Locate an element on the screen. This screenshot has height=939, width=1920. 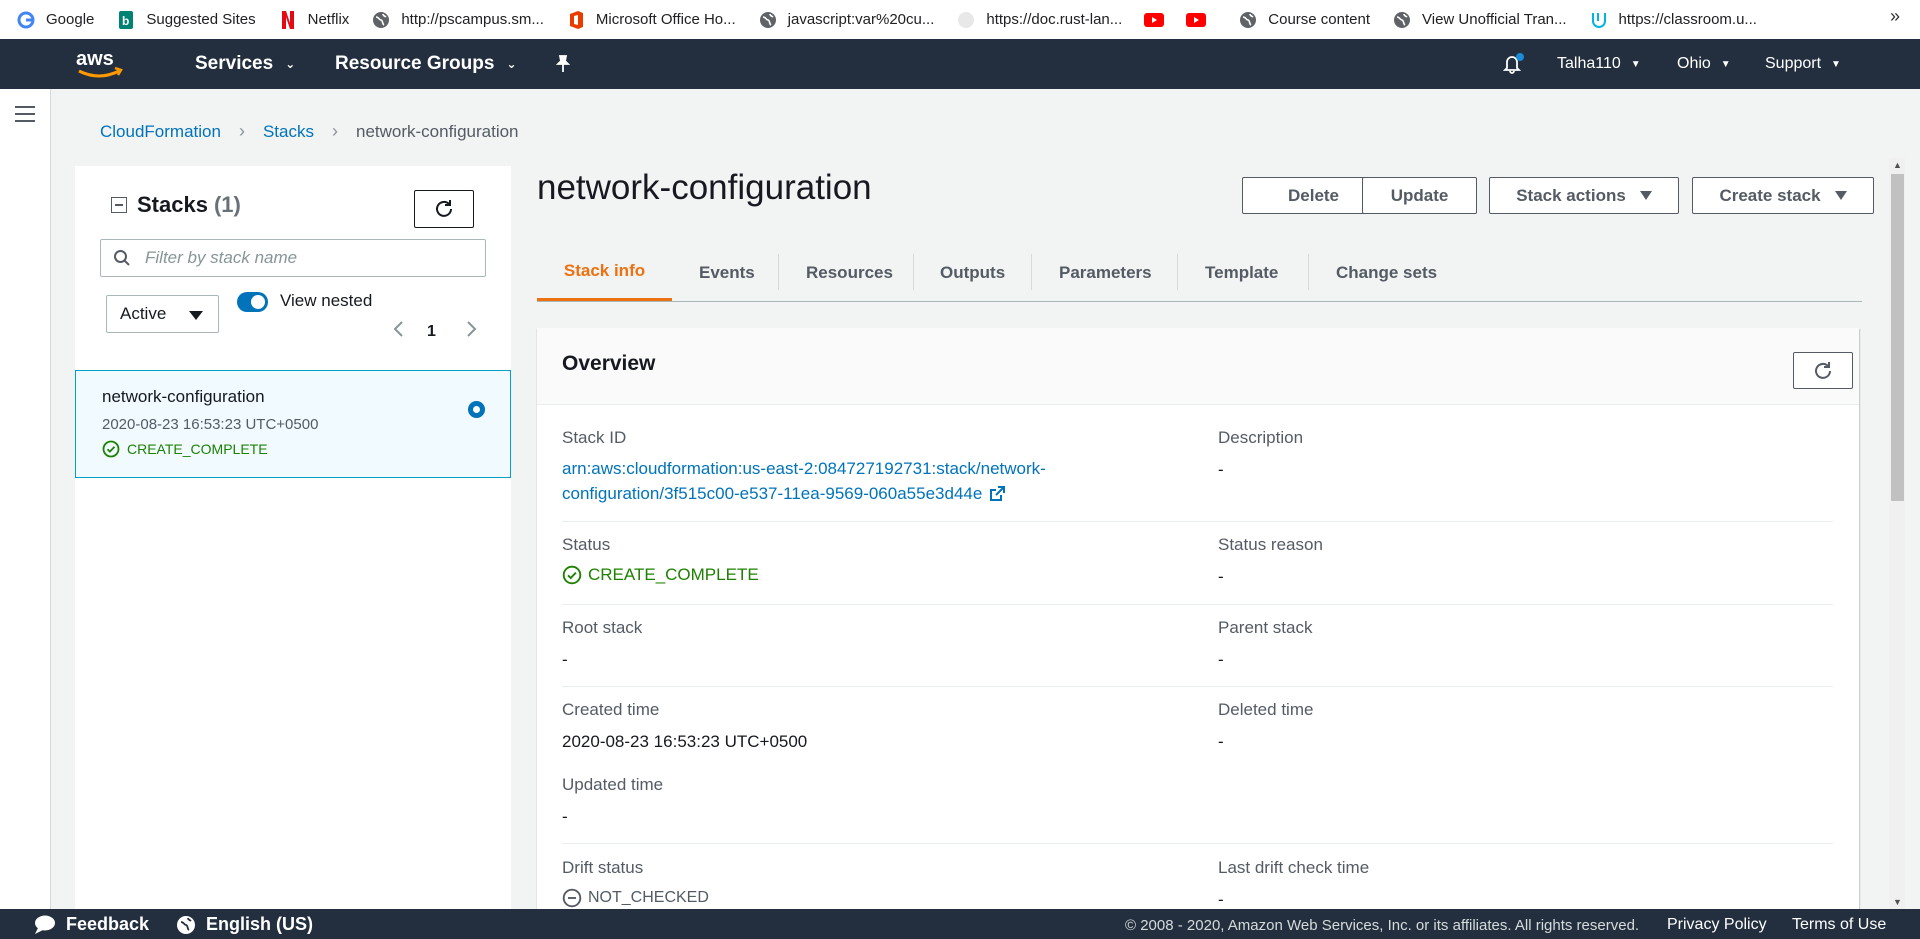
support-label: Support is located at coordinates (1793, 63).